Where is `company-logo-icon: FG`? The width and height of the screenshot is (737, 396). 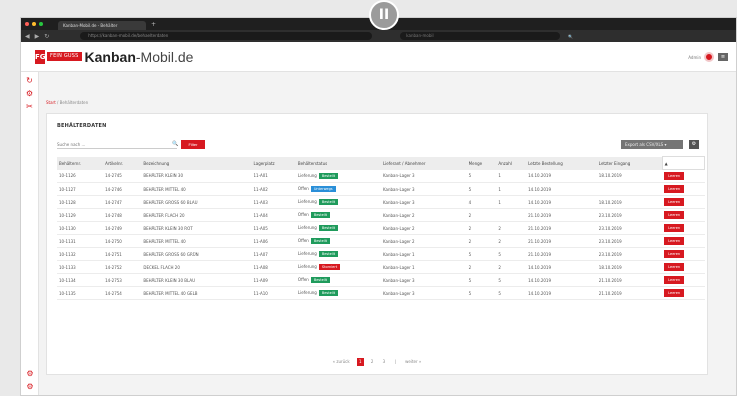
company-logo-icon: FG is located at coordinates (40, 56).